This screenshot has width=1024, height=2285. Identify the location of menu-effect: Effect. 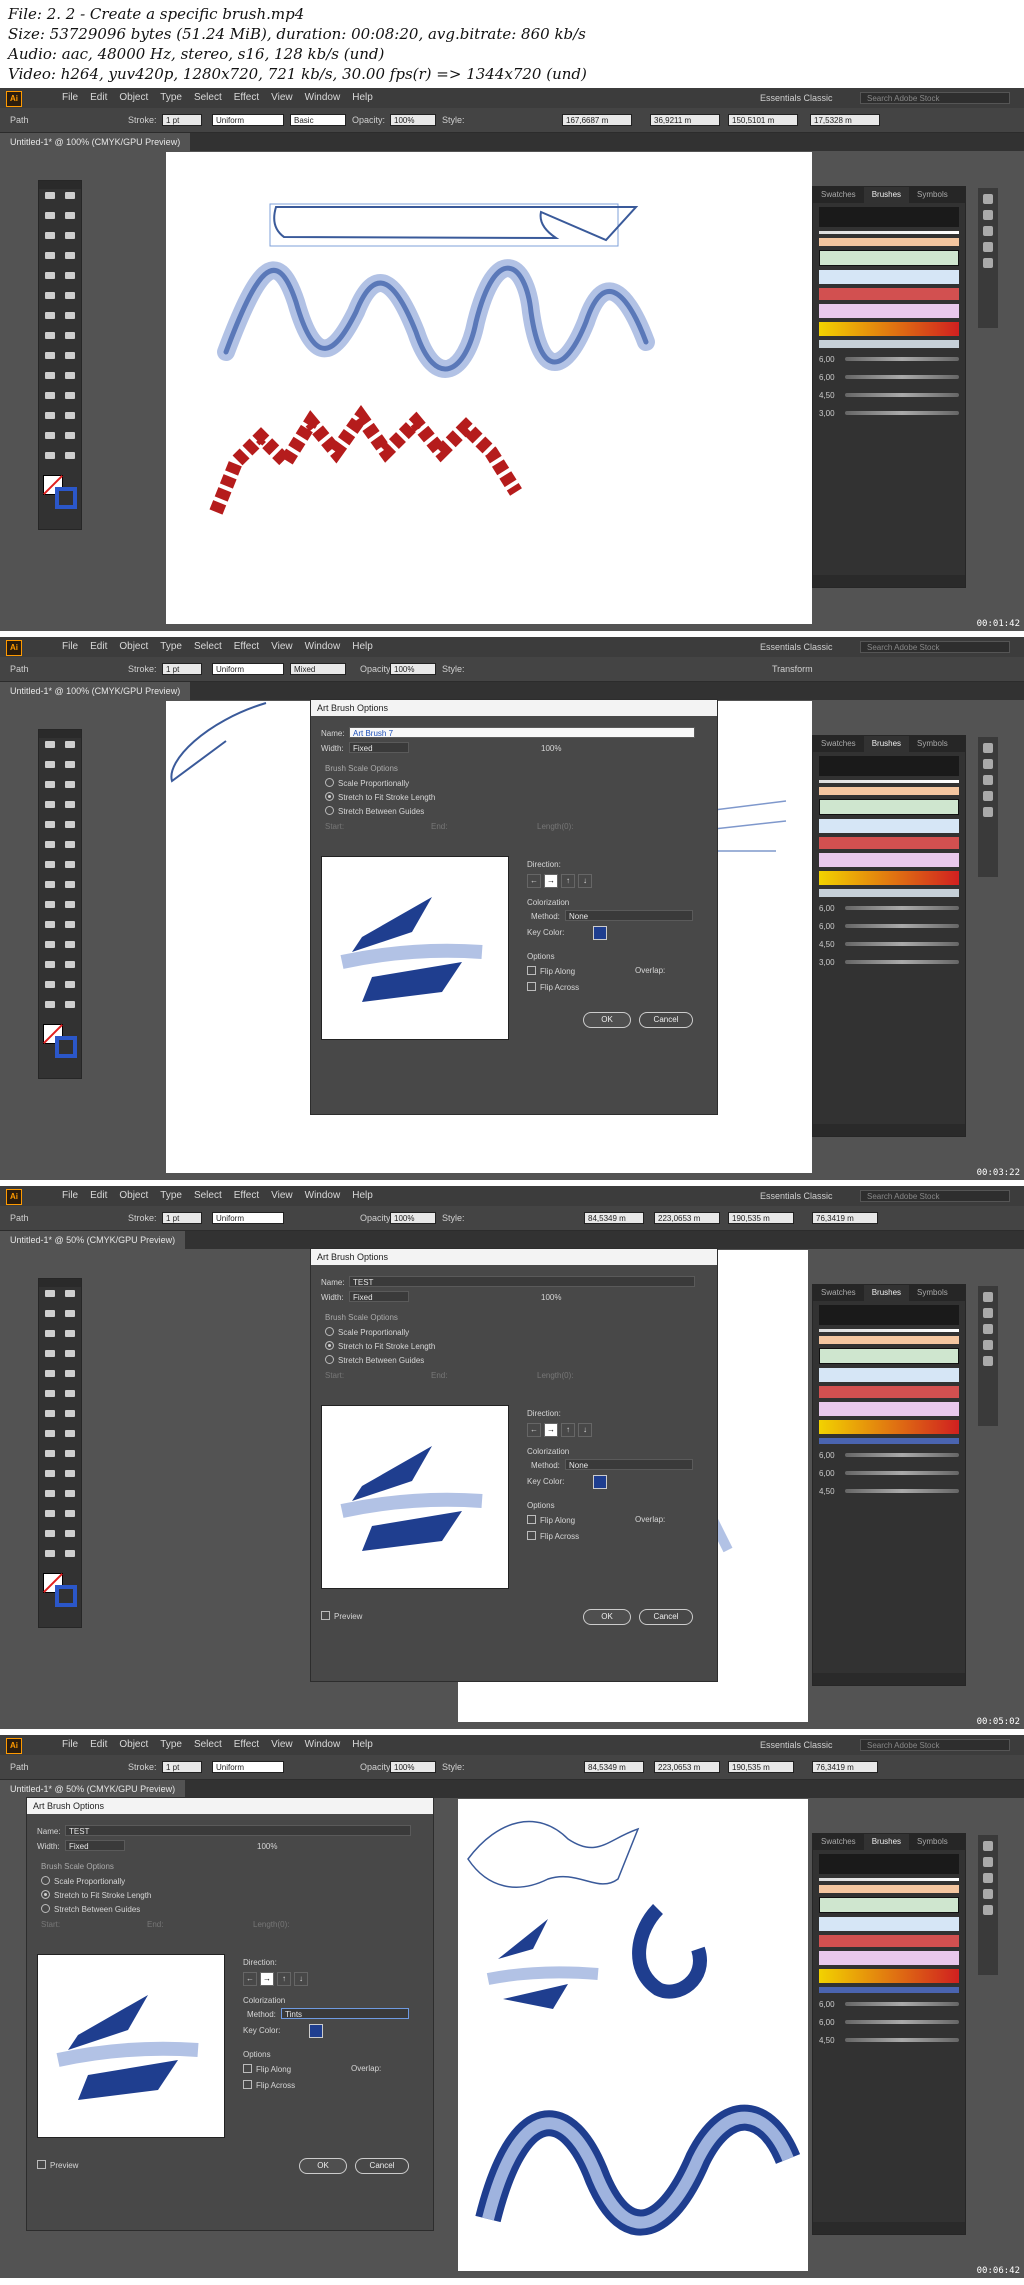
(246, 98).